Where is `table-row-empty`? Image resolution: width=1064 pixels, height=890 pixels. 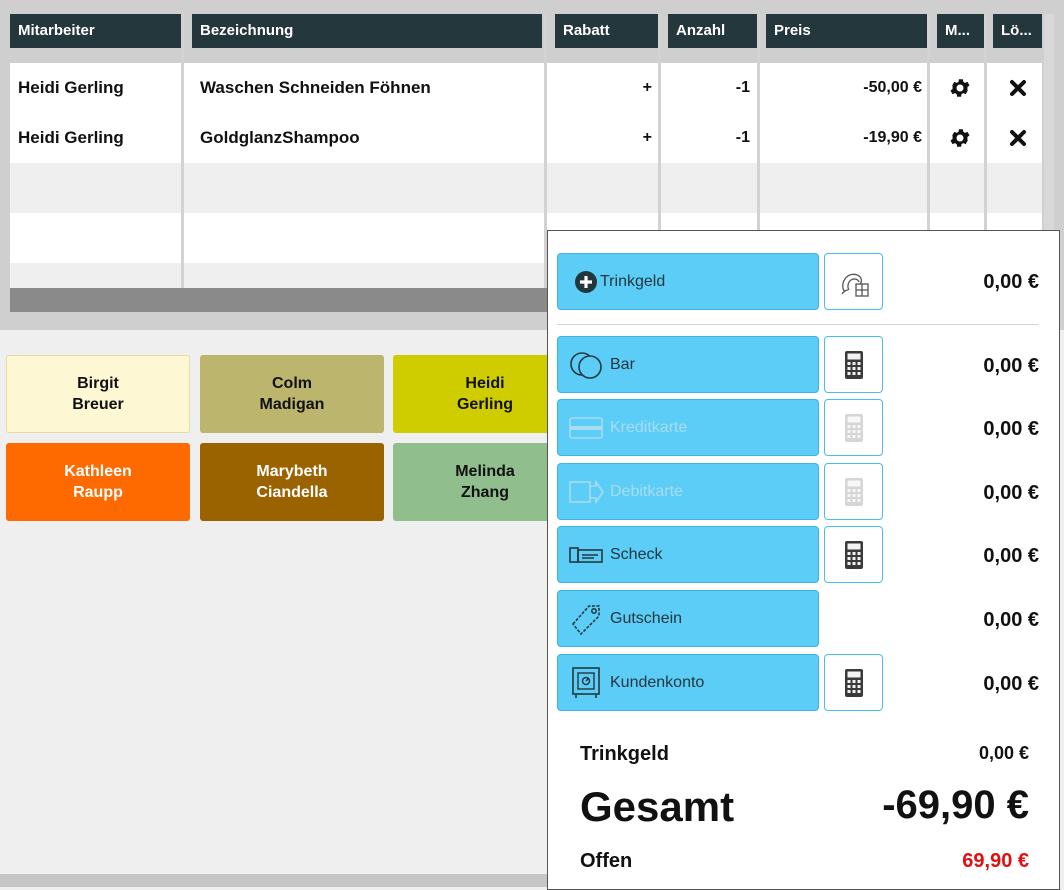
table-row-empty is located at coordinates (526, 188).